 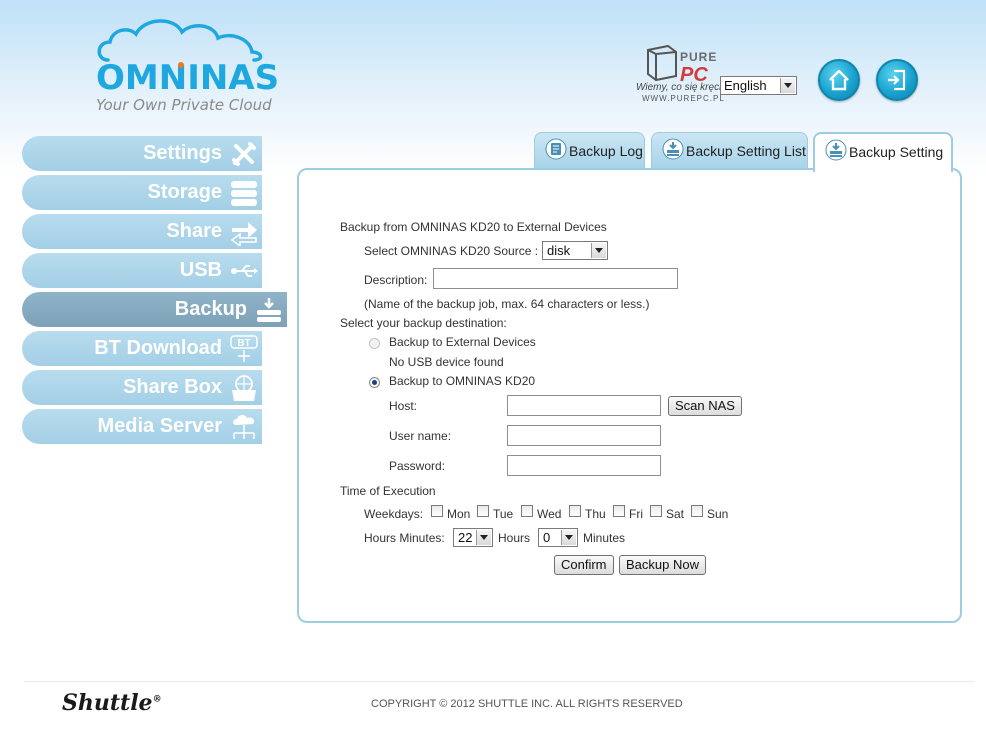 What do you see at coordinates (462, 381) in the screenshot?
I see `option-nas-label: Backup to OMNINAS KD20` at bounding box center [462, 381].